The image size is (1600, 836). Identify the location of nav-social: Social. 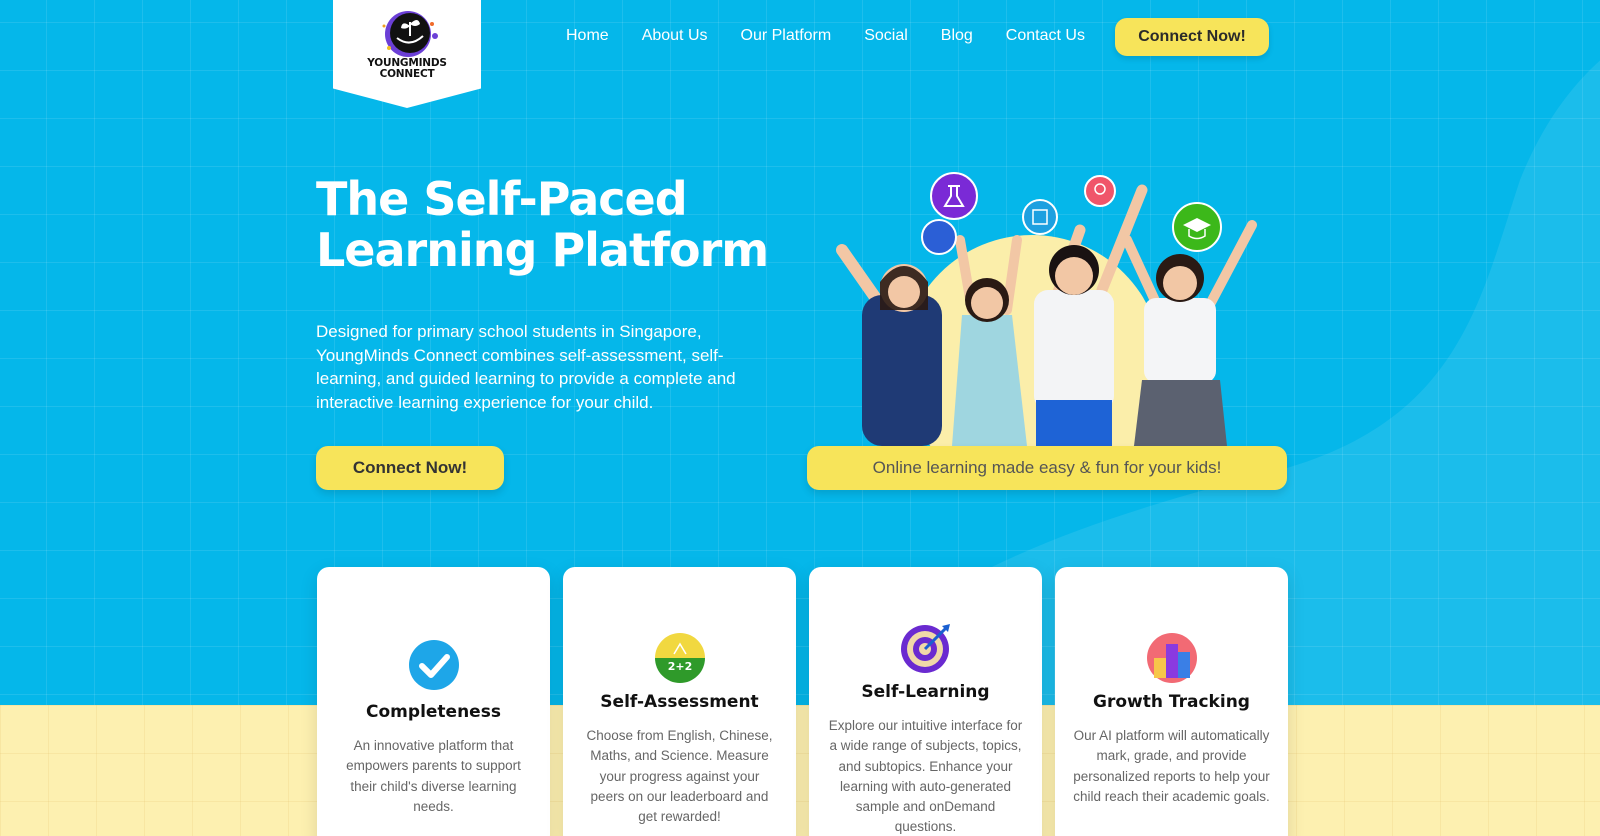
(886, 36).